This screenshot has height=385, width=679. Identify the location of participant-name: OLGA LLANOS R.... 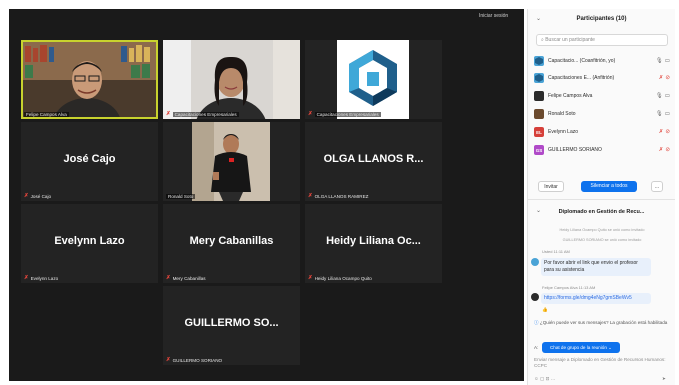
(373, 159).